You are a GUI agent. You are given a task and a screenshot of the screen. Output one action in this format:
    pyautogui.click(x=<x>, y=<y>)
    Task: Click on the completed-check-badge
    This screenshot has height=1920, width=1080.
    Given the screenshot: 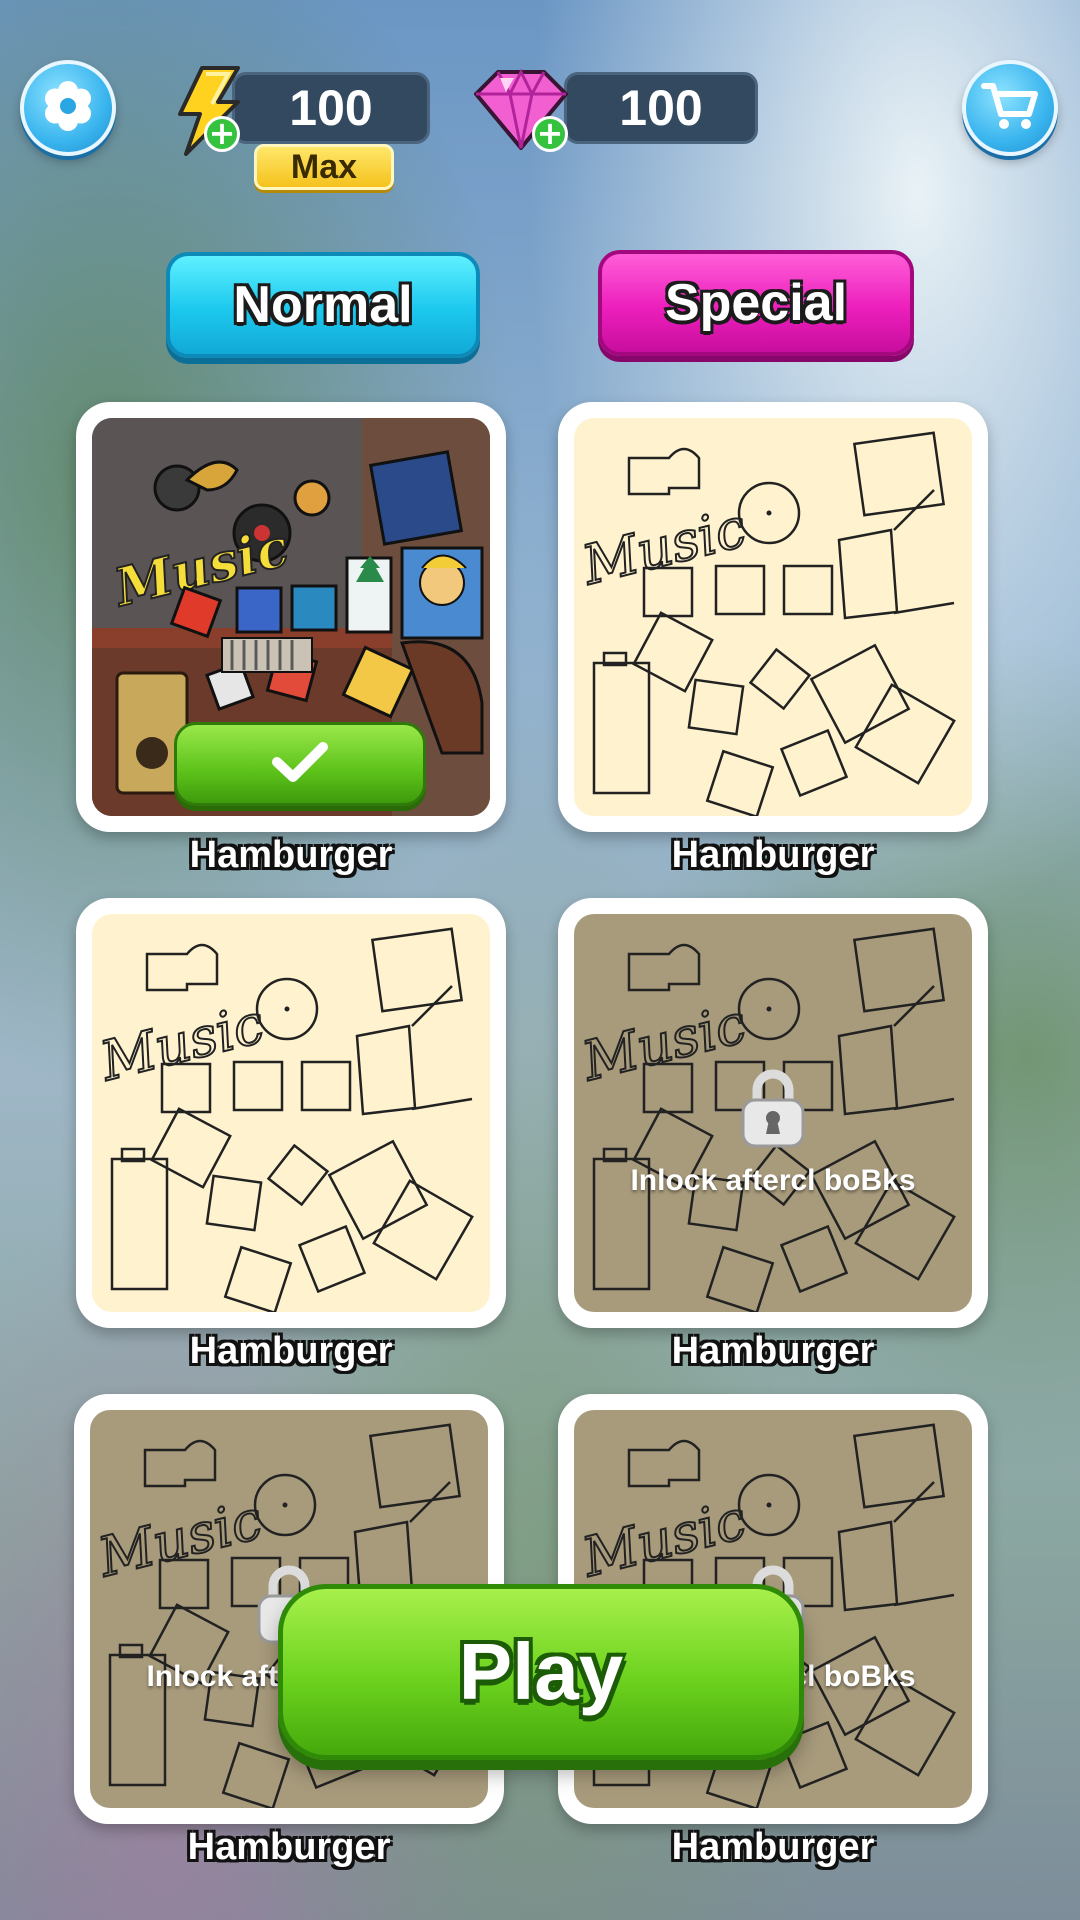 What is the action you would take?
    pyautogui.click(x=300, y=764)
    